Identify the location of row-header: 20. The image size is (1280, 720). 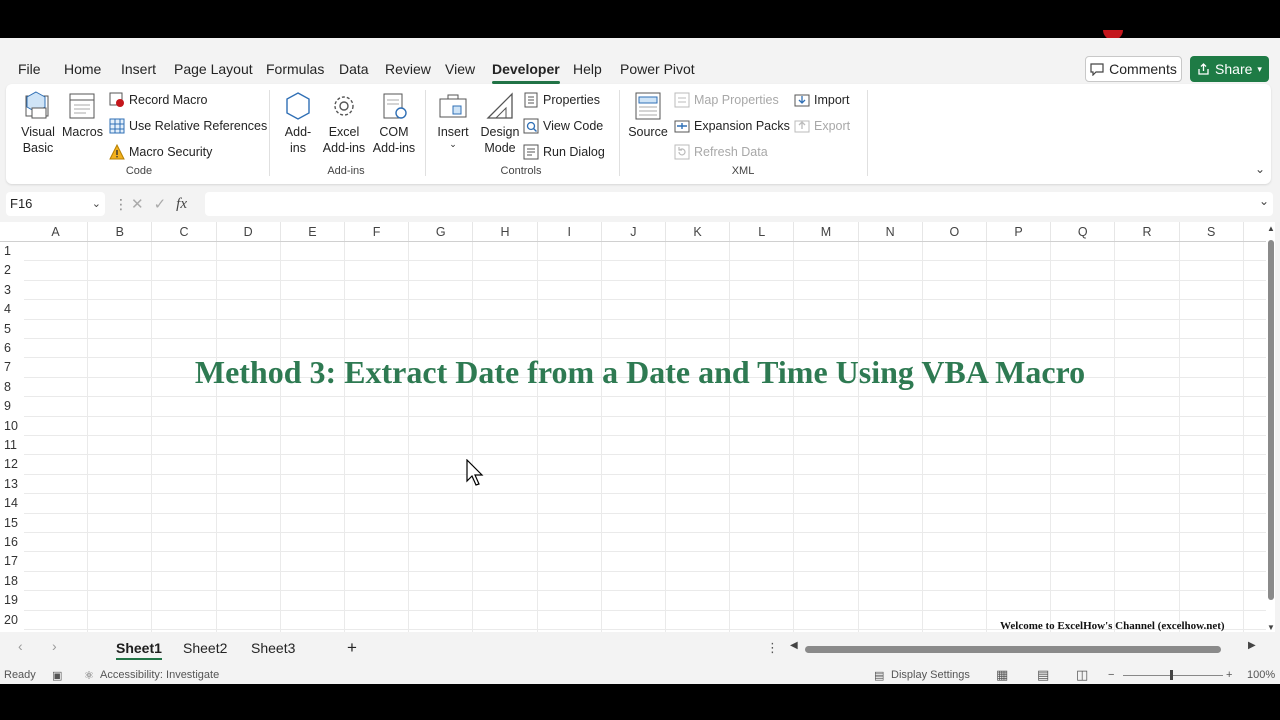
(12, 620).